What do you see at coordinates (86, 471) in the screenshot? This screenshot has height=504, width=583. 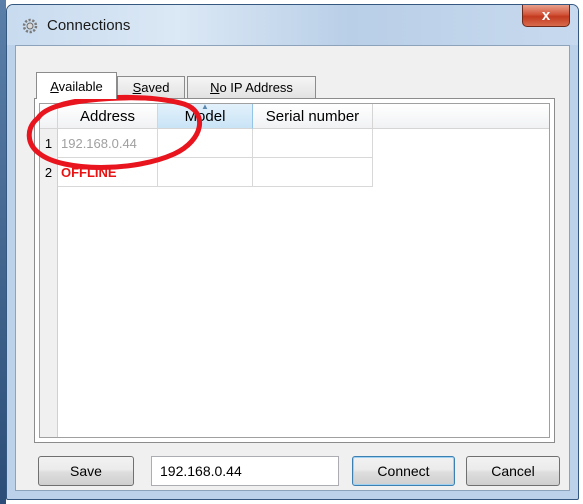 I see `save-button: Save` at bounding box center [86, 471].